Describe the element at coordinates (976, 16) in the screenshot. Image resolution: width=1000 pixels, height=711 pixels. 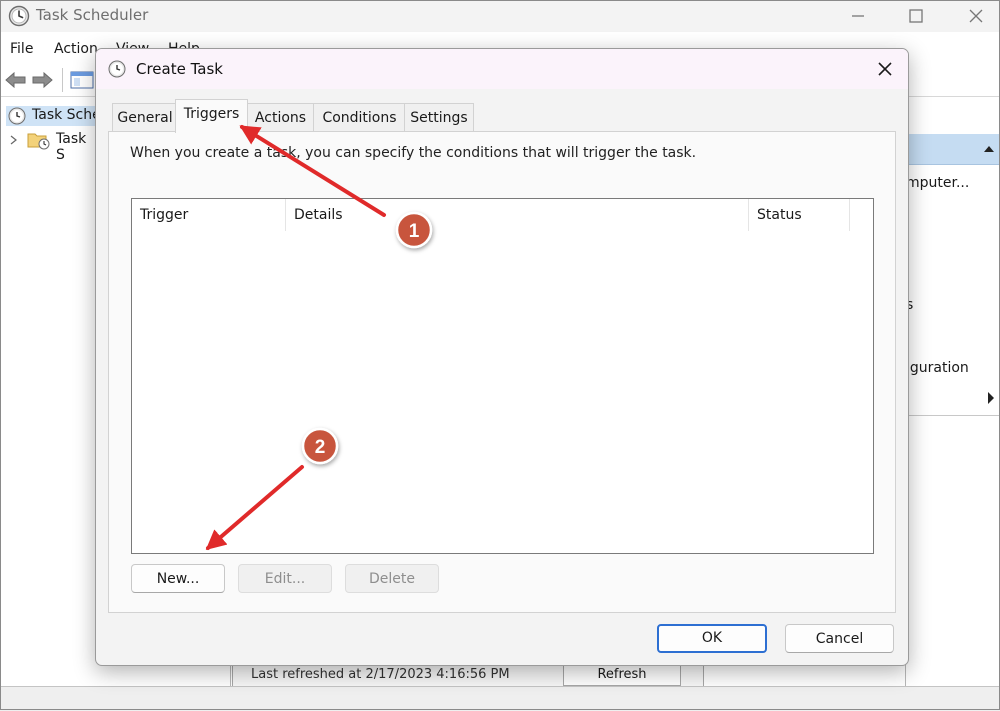
I see `window-close-icon` at that location.